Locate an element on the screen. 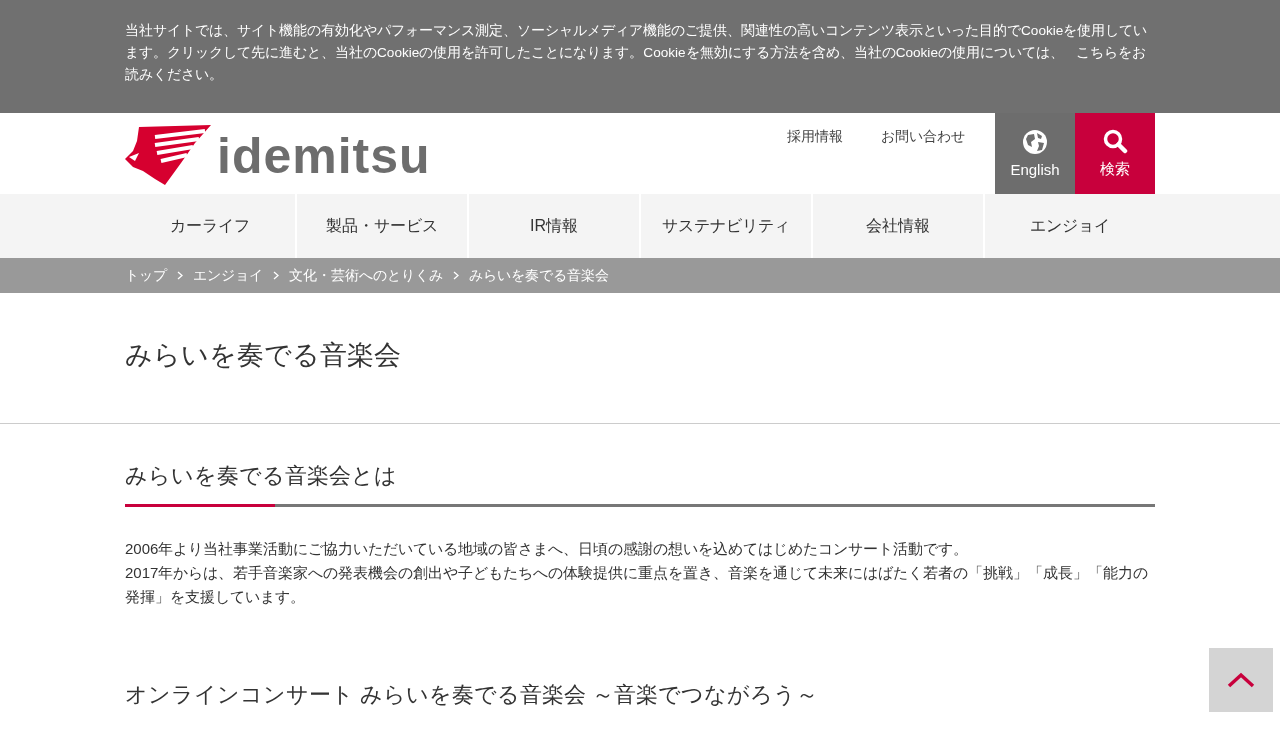  section-heading: みらいを奏でる音楽会とは is located at coordinates (261, 476).